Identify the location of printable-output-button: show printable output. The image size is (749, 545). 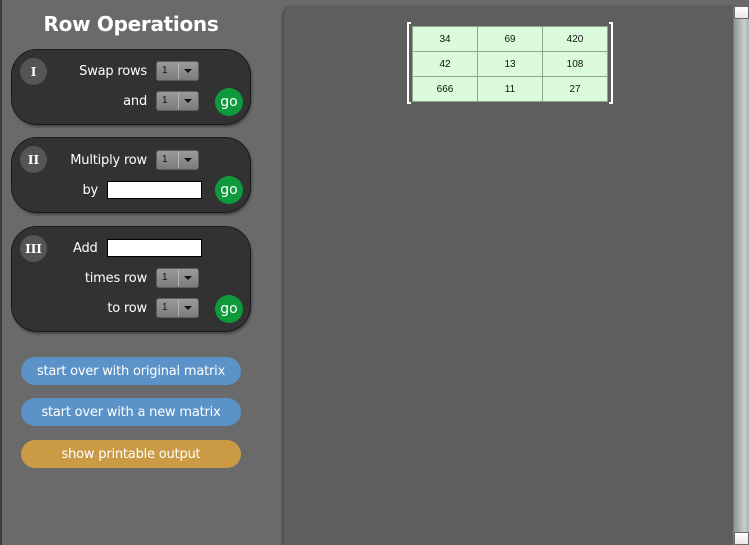
(131, 454).